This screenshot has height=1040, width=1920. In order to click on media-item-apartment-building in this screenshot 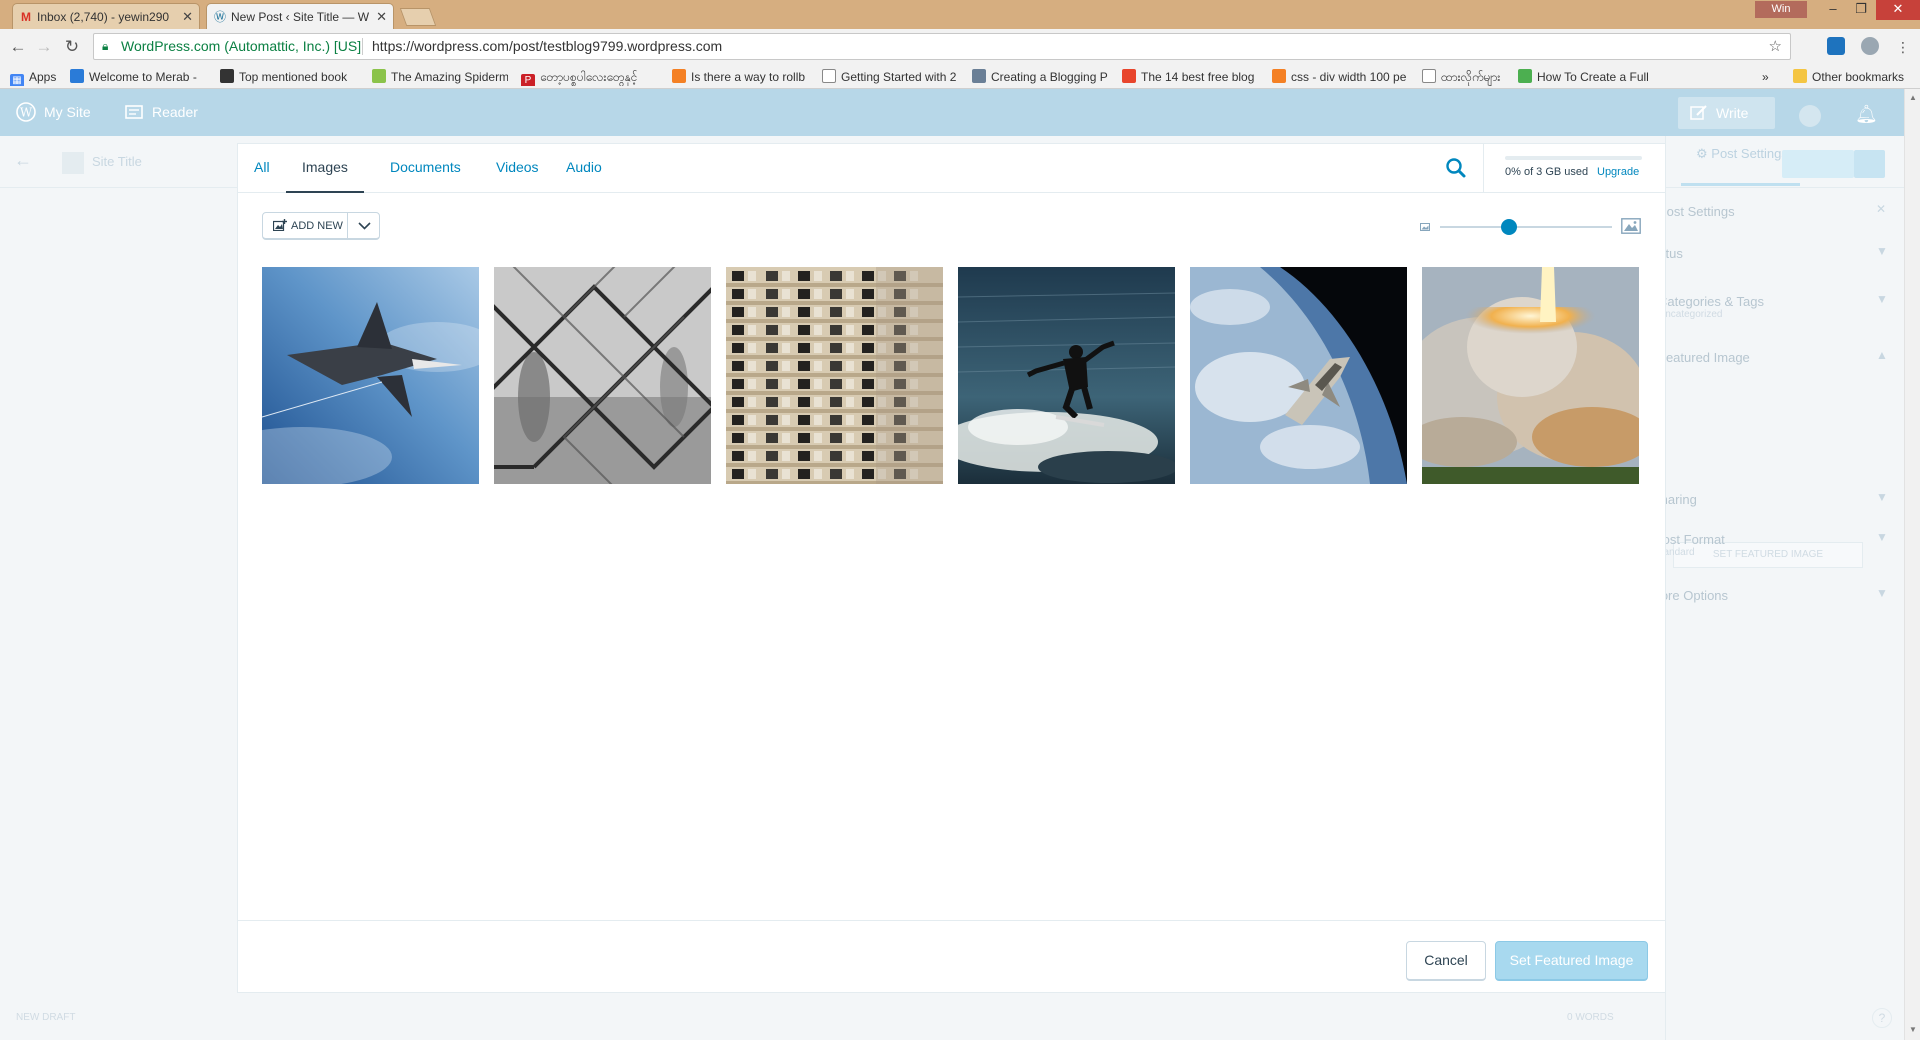, I will do `click(834, 375)`.